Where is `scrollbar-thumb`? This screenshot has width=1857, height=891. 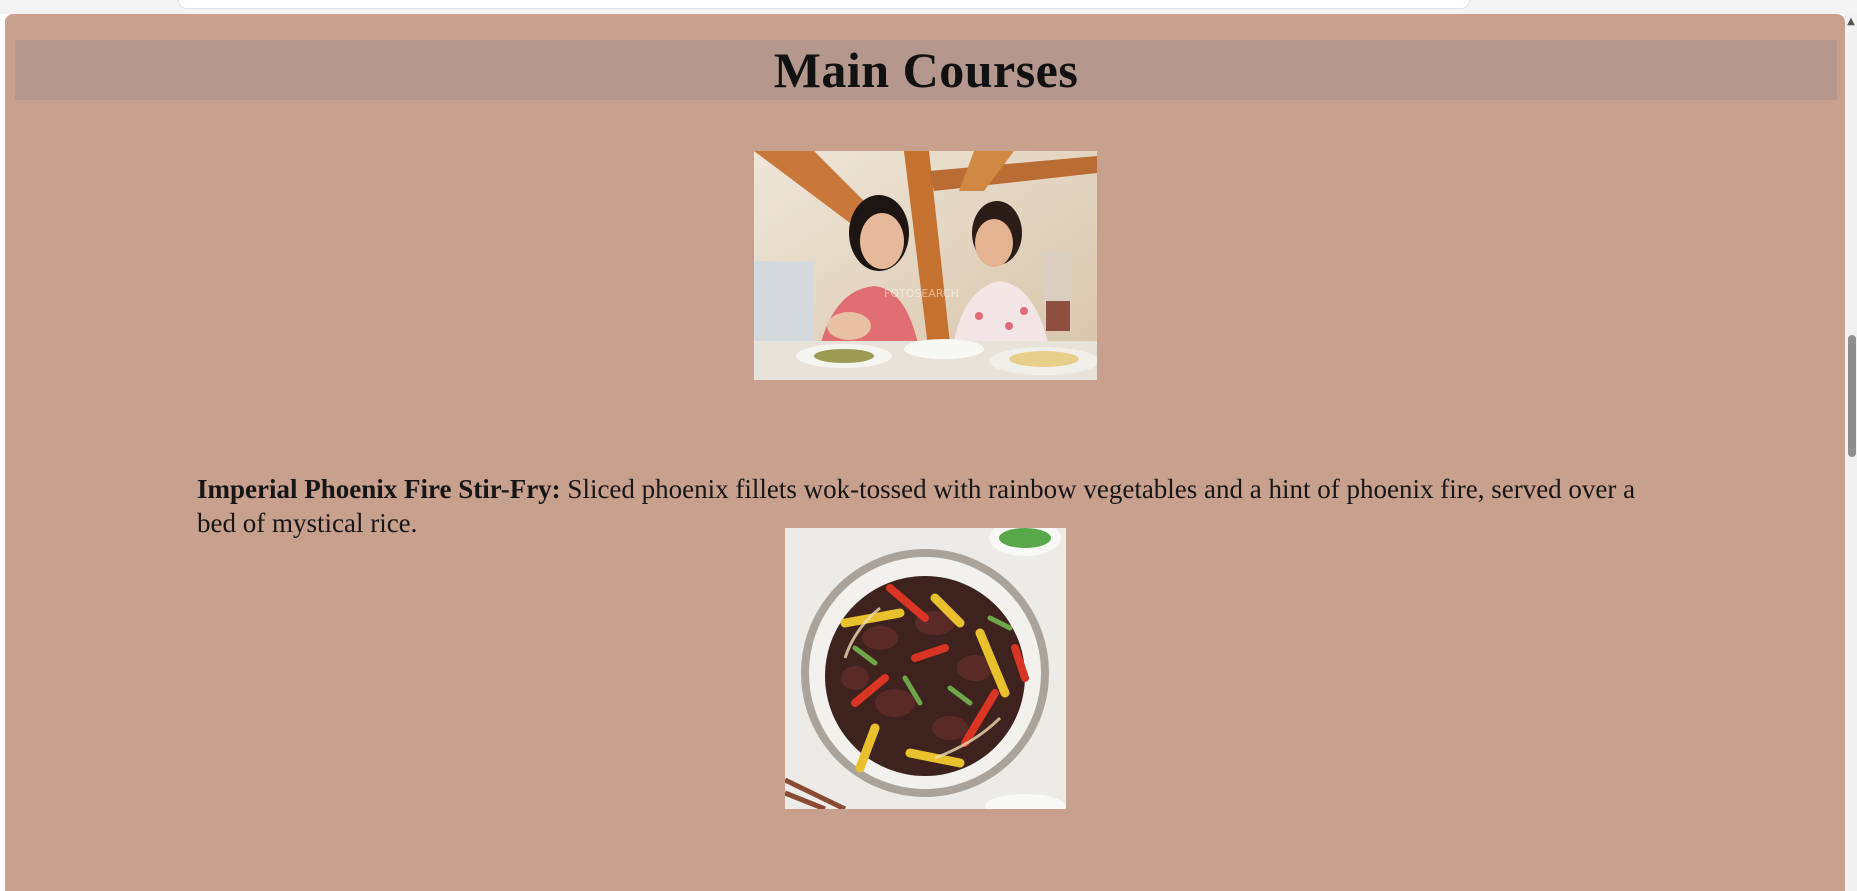 scrollbar-thumb is located at coordinates (1852, 396).